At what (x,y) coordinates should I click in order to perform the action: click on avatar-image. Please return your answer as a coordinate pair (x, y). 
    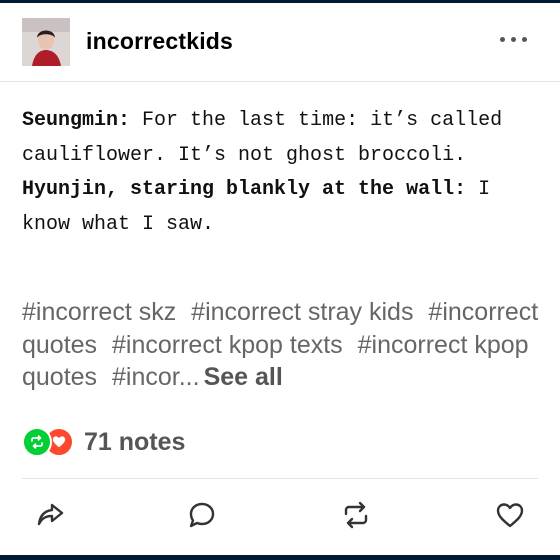
    Looking at the image, I should click on (46, 42).